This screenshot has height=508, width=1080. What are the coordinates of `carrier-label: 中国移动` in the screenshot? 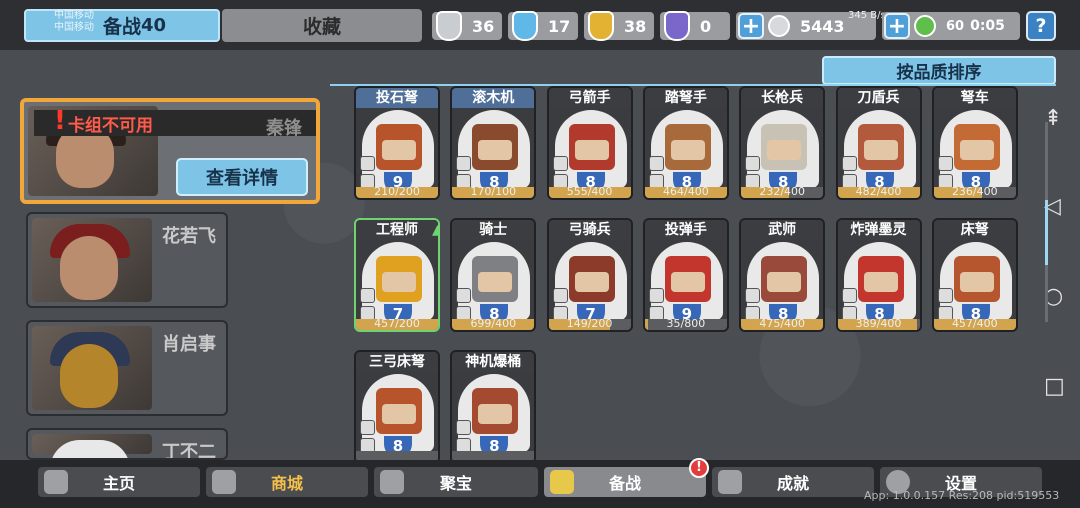 It's located at (74, 27).